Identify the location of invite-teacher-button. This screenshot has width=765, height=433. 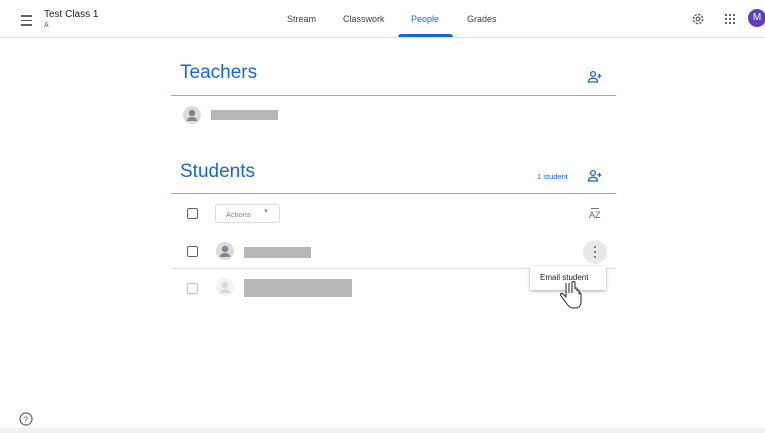
(595, 77).